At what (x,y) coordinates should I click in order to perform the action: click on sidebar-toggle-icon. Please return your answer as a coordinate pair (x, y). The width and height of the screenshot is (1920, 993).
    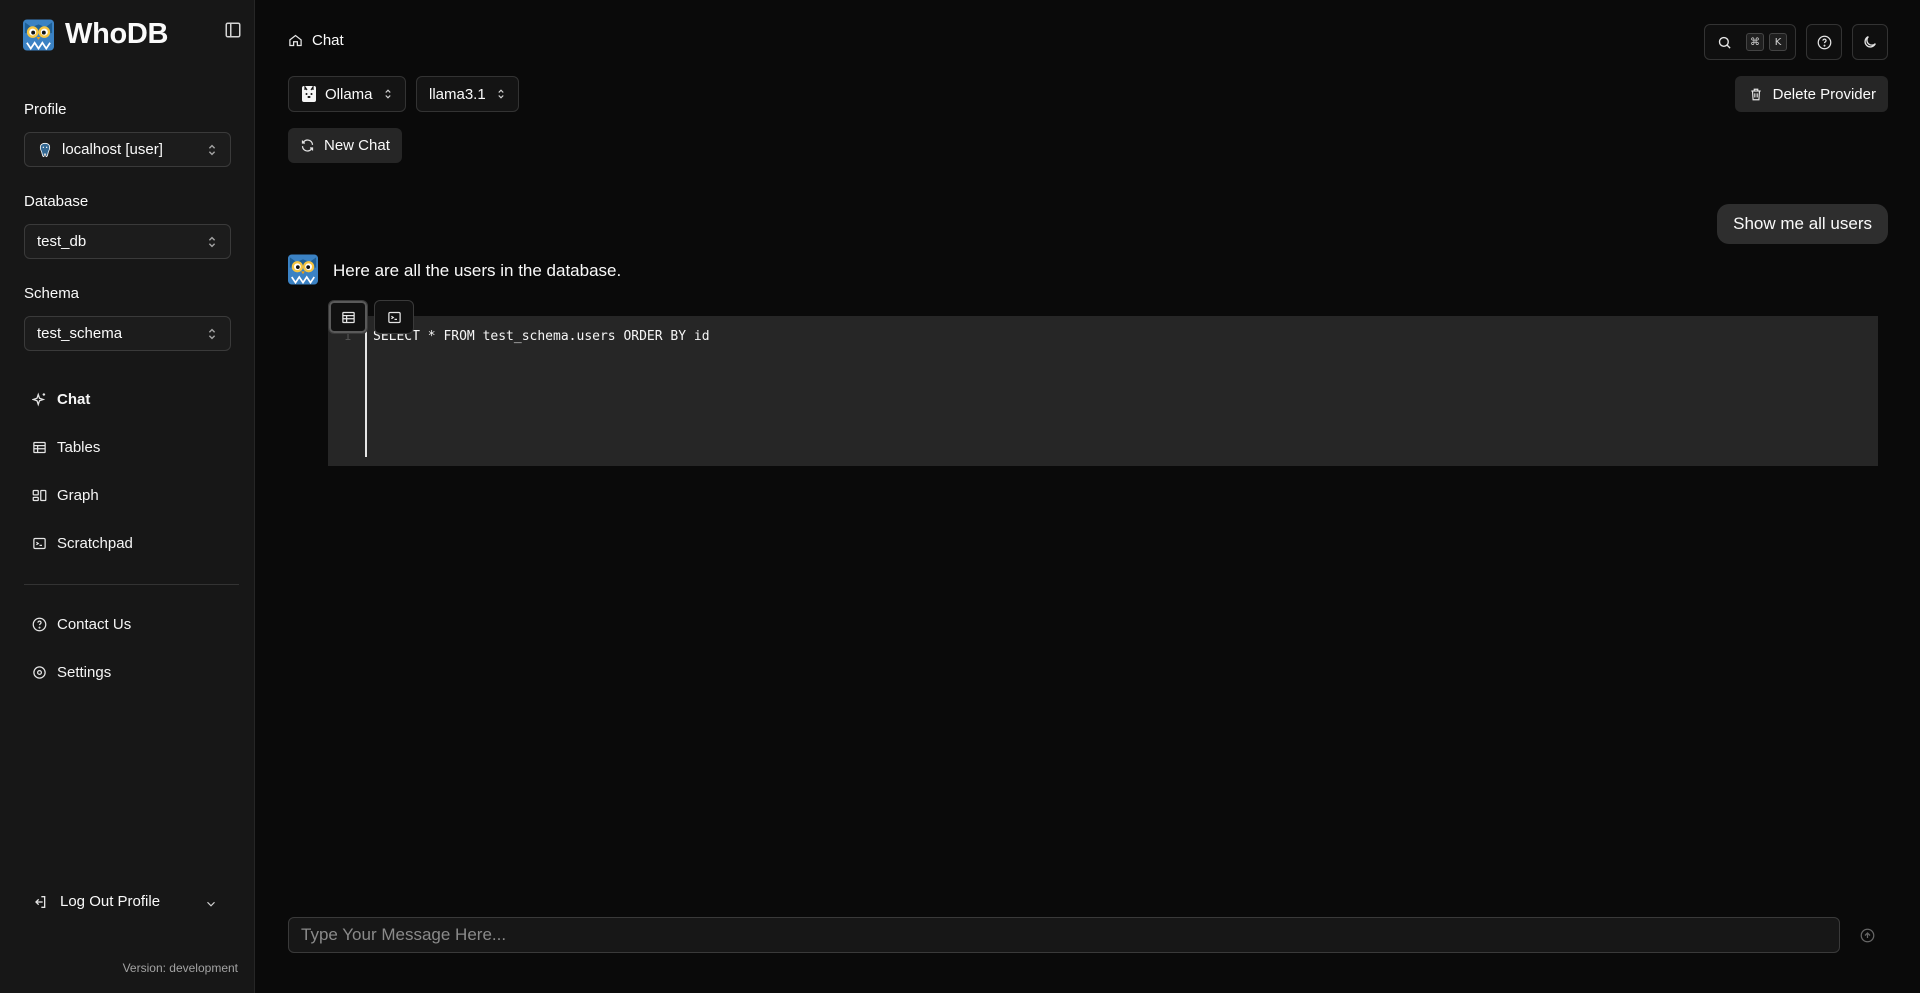
    Looking at the image, I should click on (233, 30).